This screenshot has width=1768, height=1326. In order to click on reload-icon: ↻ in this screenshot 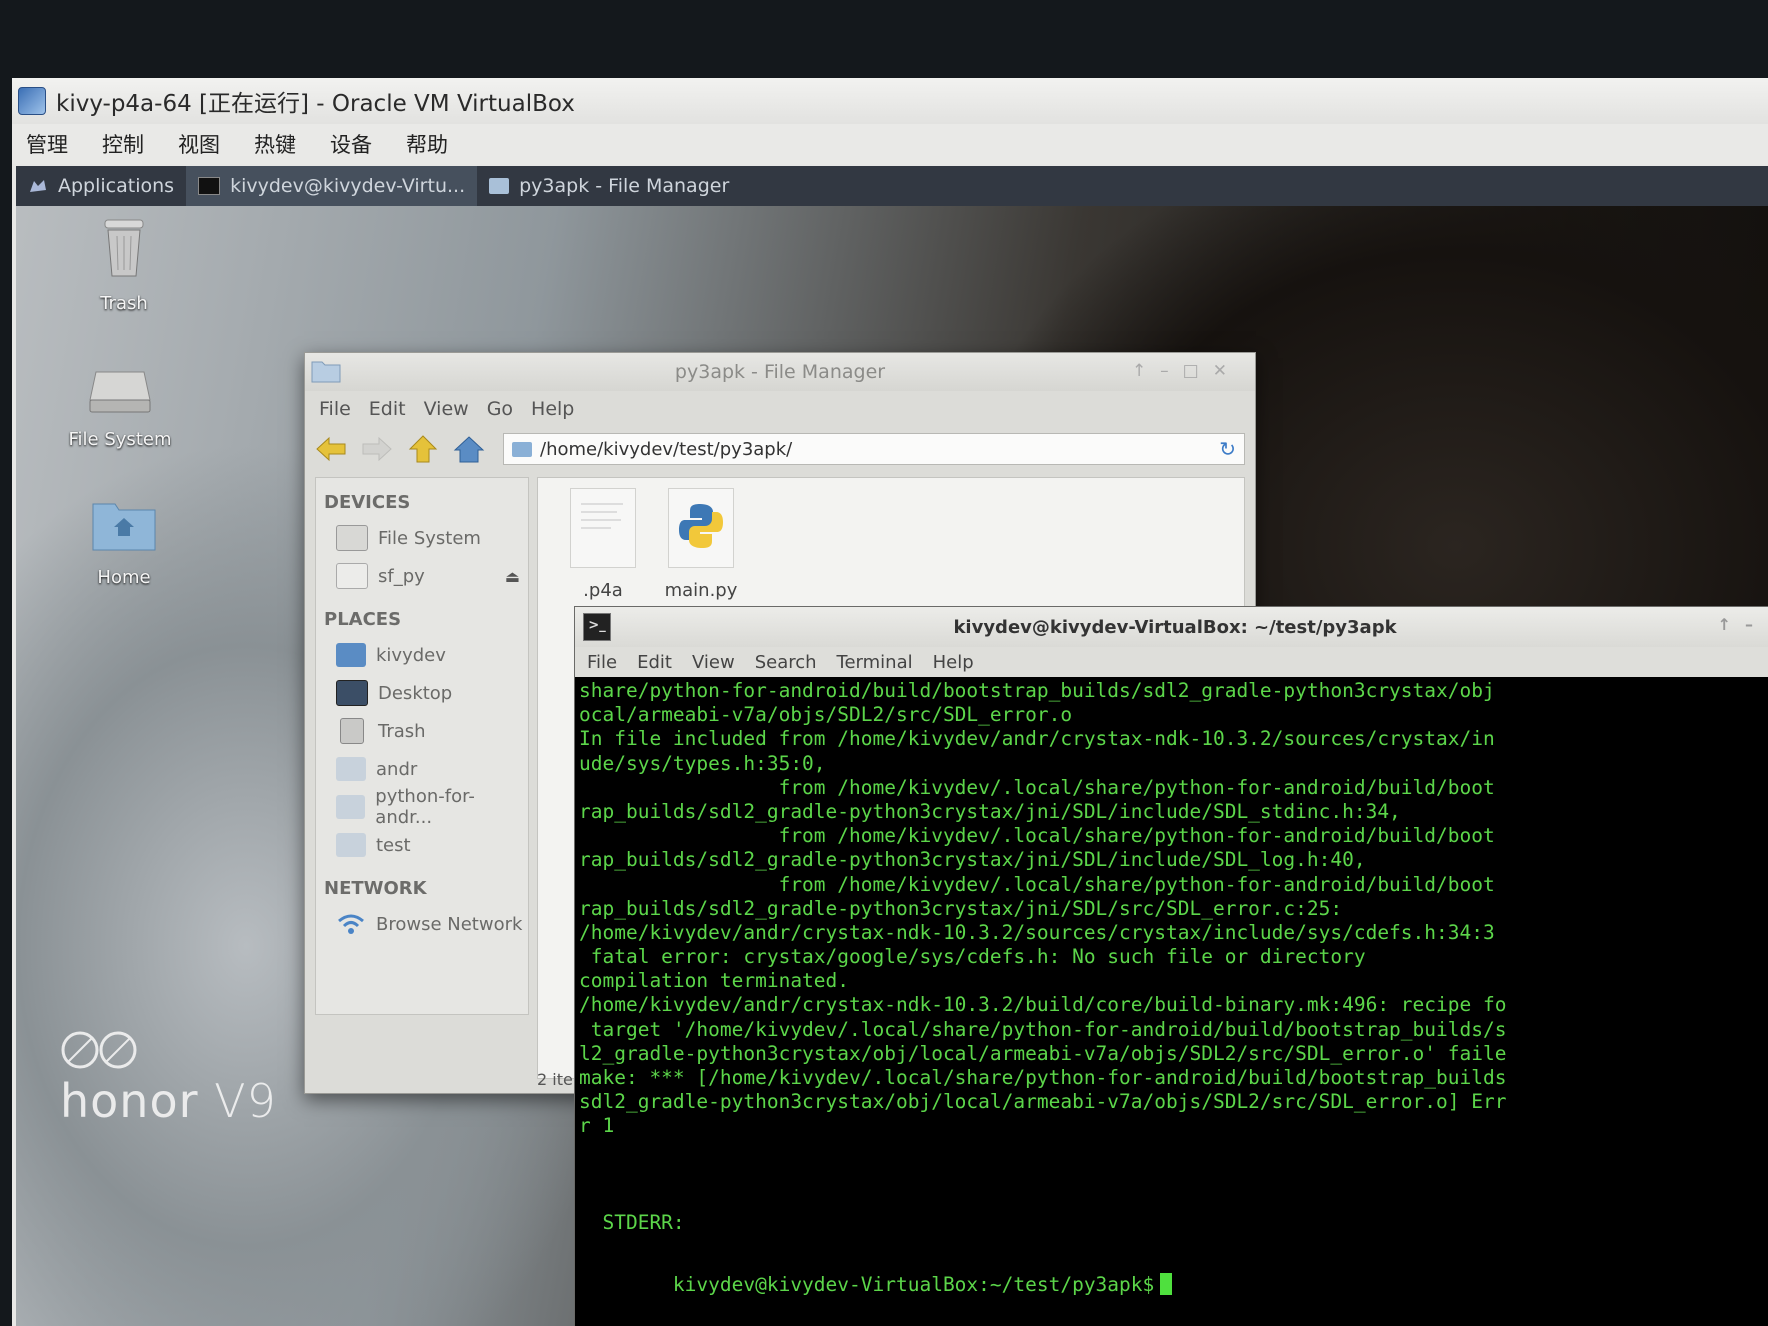, I will do `click(1227, 449)`.